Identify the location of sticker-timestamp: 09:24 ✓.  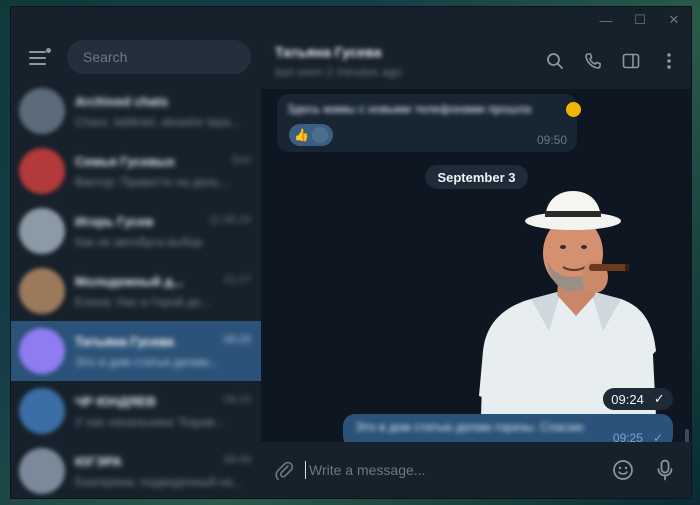
(638, 399).